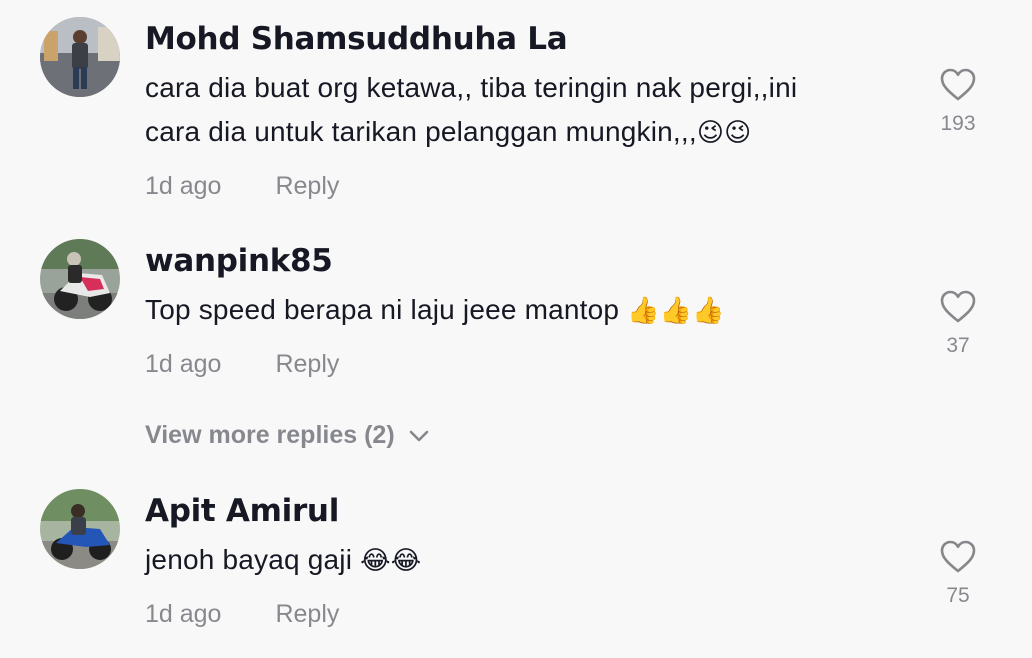  What do you see at coordinates (419, 434) in the screenshot?
I see `chevron-down-icon` at bounding box center [419, 434].